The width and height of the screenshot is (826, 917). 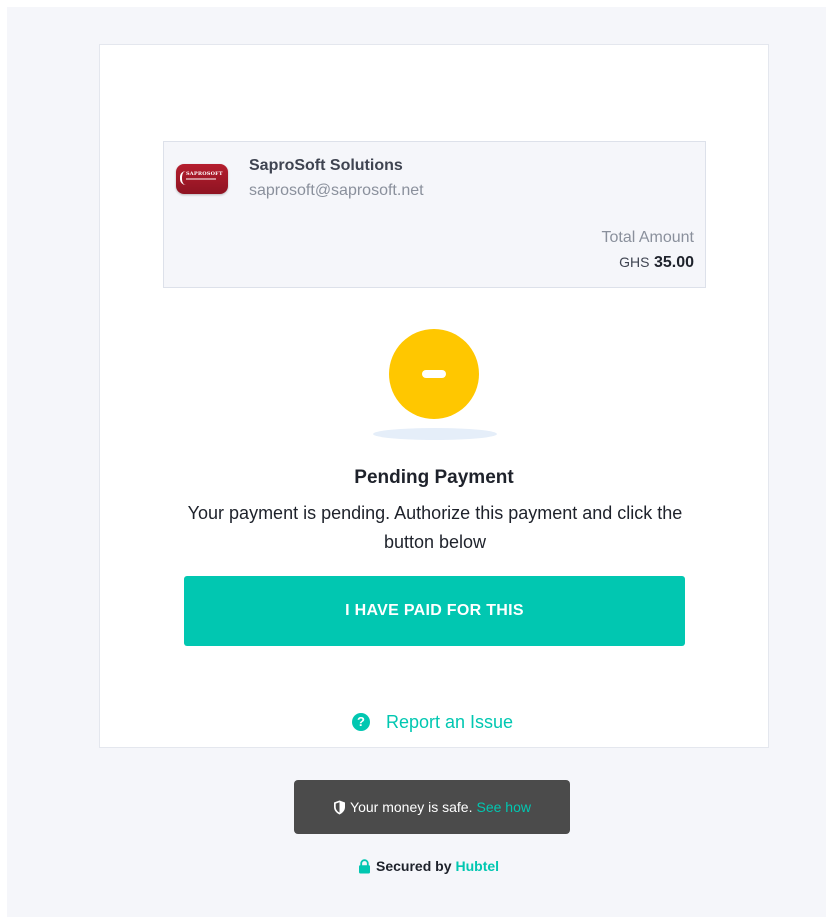 What do you see at coordinates (340, 807) in the screenshot?
I see `shield-icon` at bounding box center [340, 807].